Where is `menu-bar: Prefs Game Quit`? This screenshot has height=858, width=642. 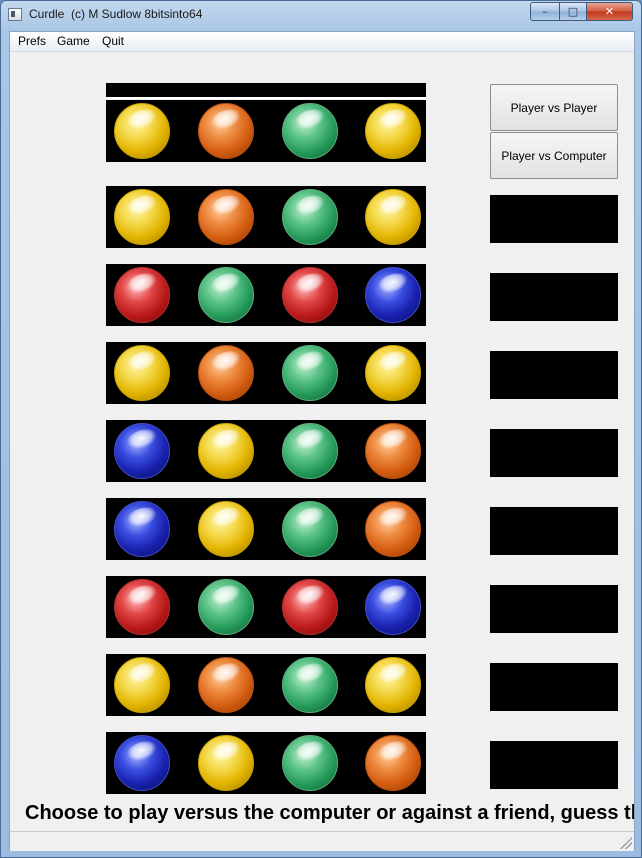
menu-bar: Prefs Game Quit is located at coordinates (322, 42).